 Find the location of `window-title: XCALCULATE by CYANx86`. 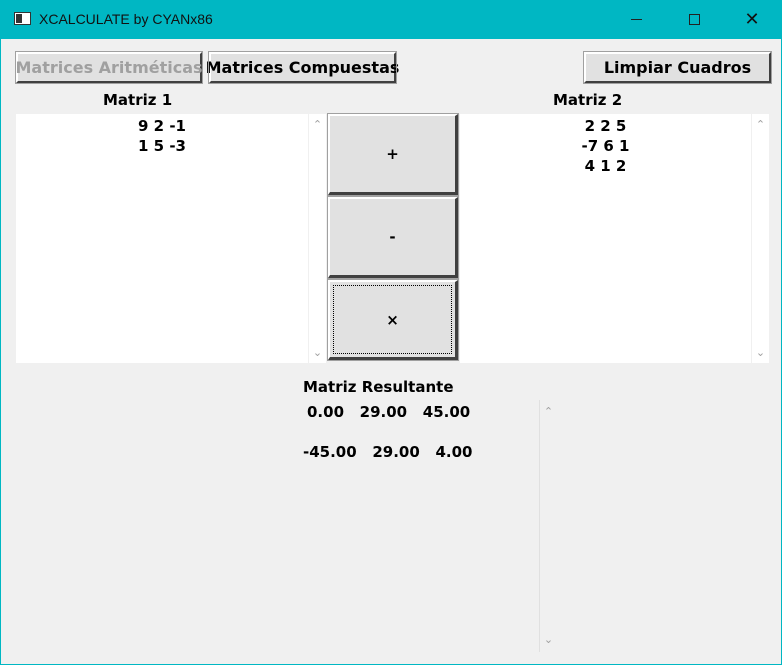

window-title: XCALCULATE by CYANx86 is located at coordinates (126, 19).